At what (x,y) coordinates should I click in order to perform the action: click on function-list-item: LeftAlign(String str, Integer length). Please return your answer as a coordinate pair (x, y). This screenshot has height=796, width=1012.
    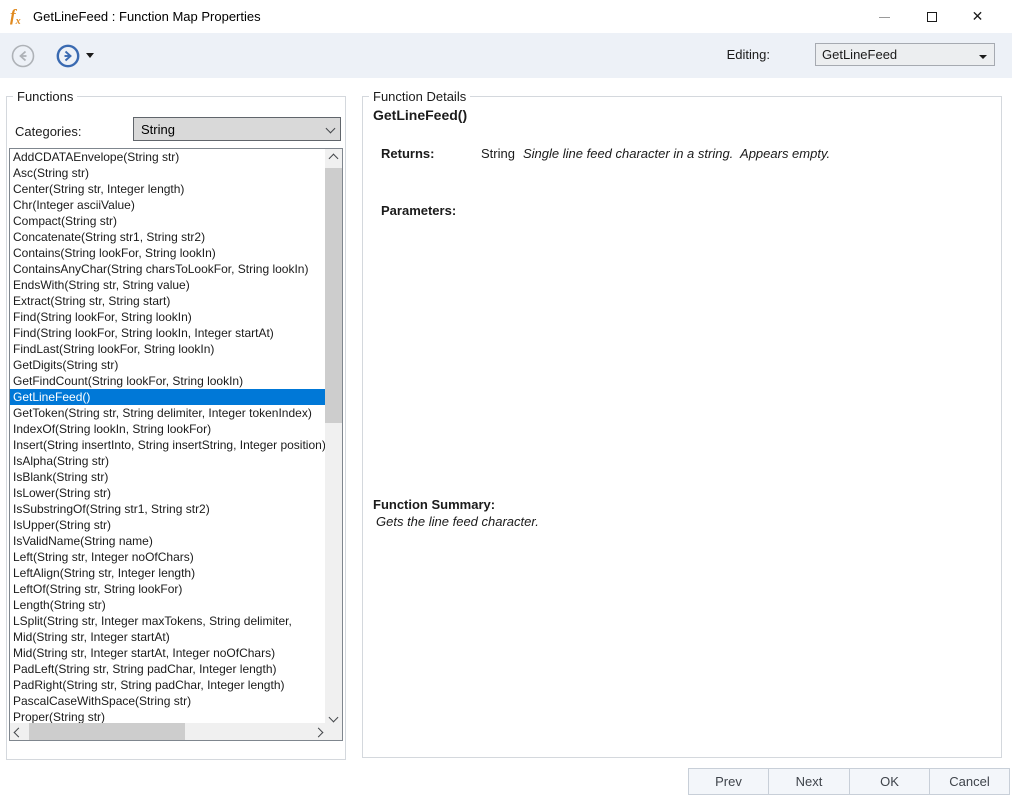
    Looking at the image, I should click on (167, 573).